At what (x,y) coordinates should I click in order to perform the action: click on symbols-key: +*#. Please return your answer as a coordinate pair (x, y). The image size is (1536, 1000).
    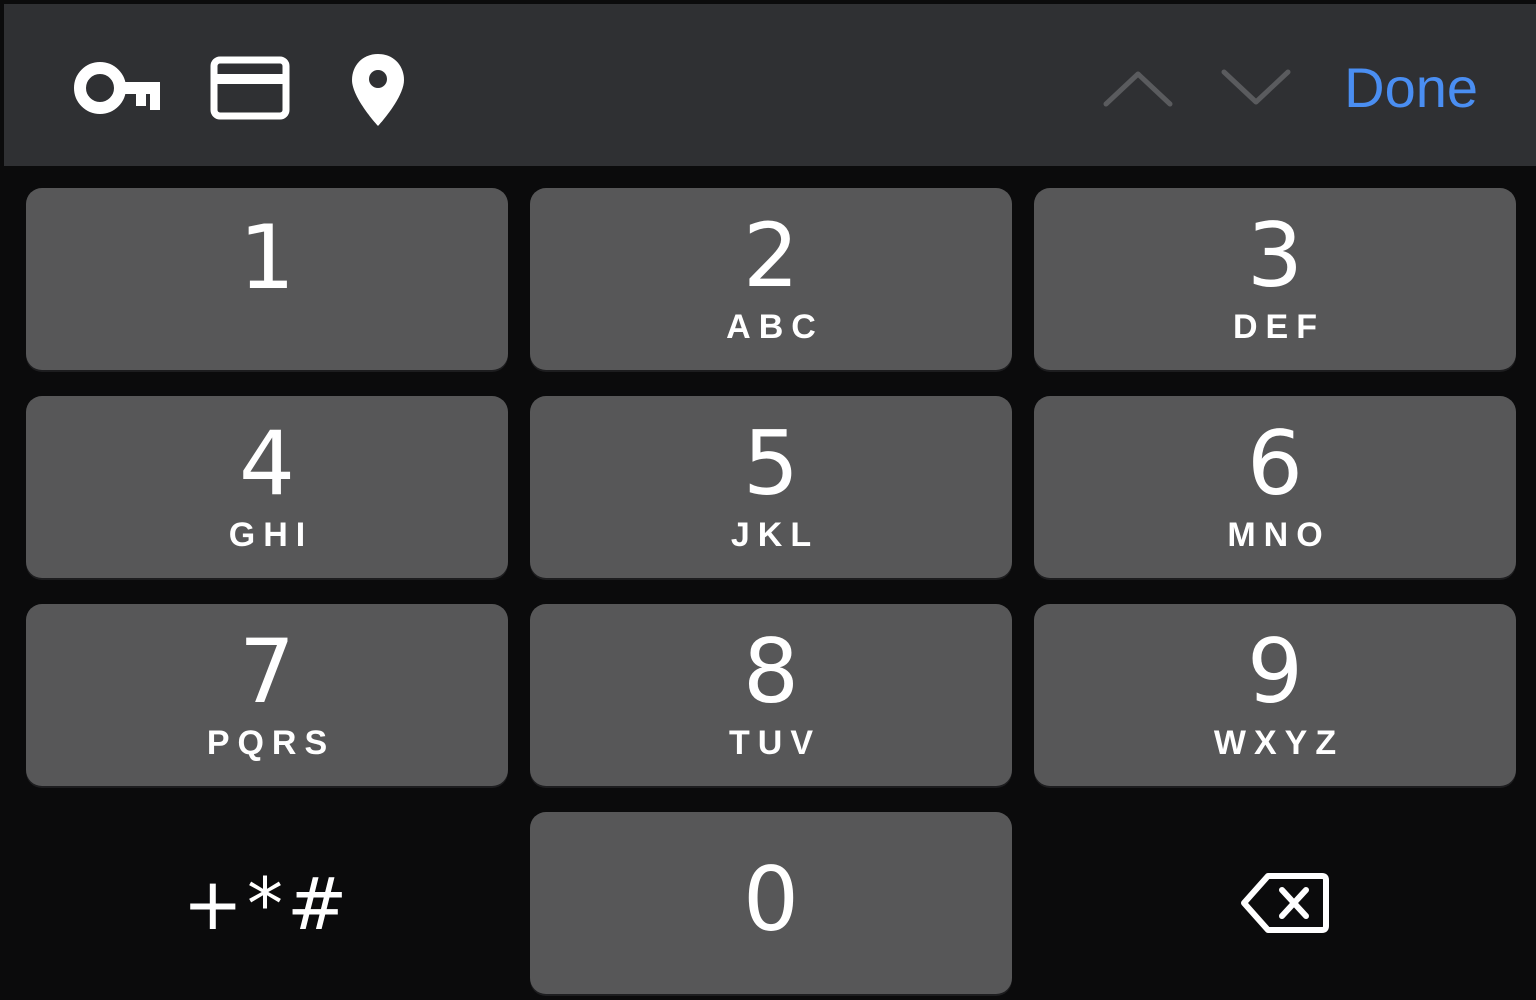
    Looking at the image, I should click on (267, 903).